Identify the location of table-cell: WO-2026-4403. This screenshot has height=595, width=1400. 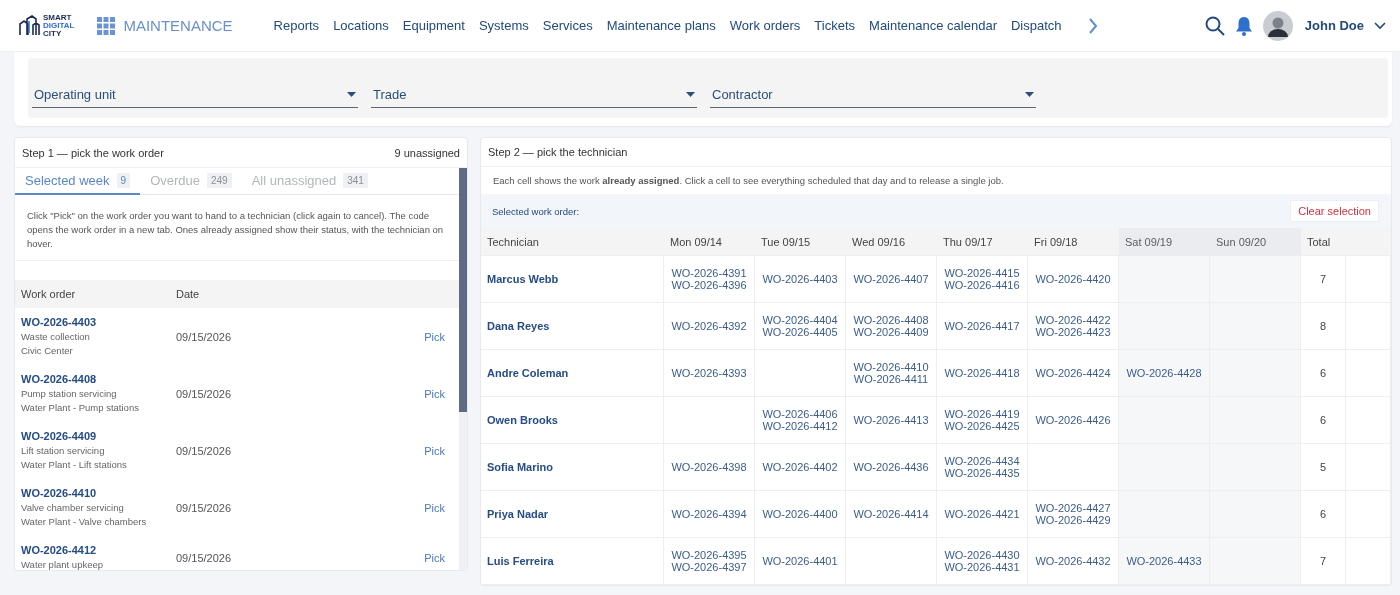
(800, 279).